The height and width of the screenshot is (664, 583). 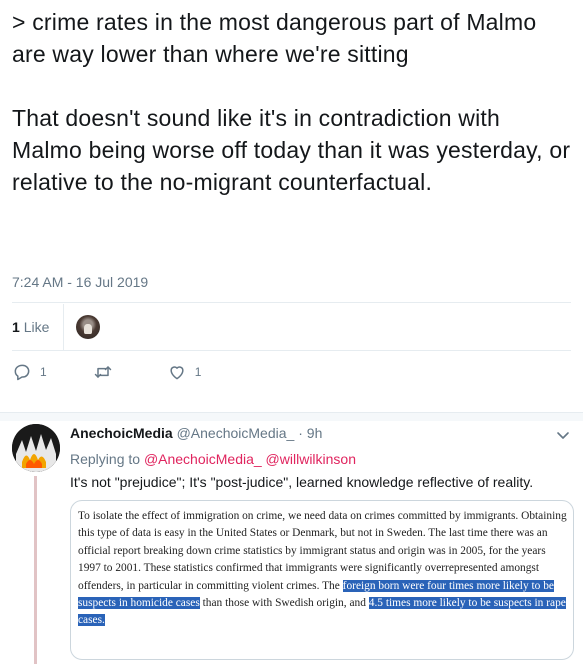 What do you see at coordinates (236, 433) in the screenshot?
I see `user-handle: @AnechoicMedia_` at bounding box center [236, 433].